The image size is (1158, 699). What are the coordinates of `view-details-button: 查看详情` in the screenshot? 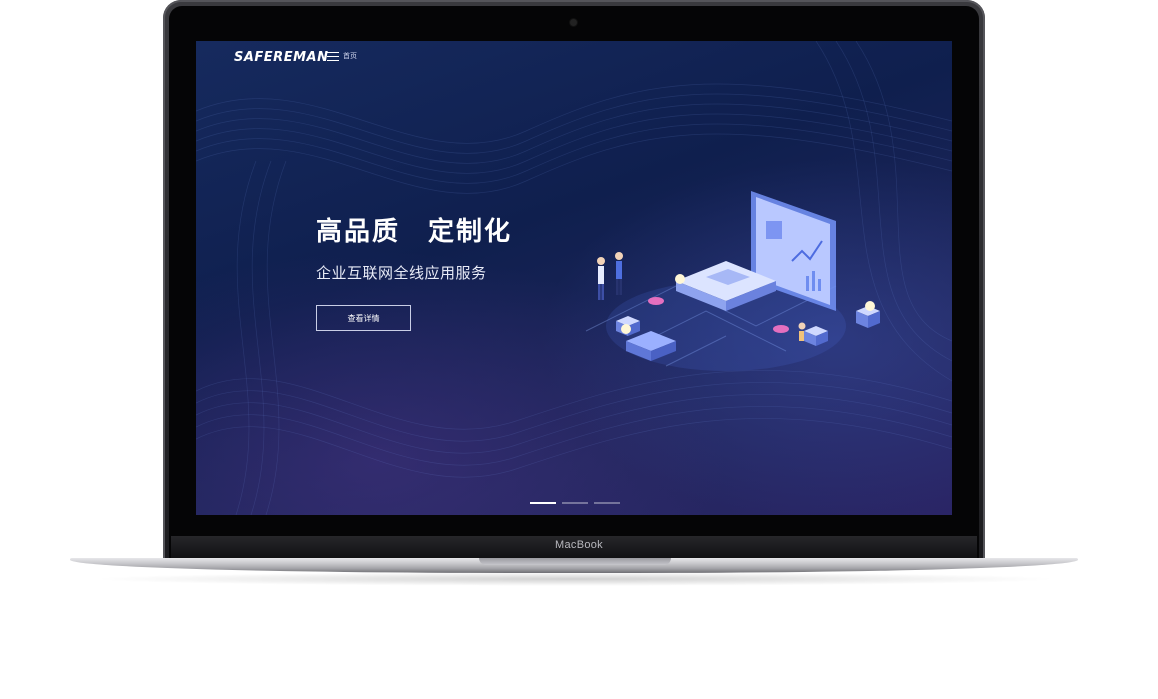 It's located at (363, 318).